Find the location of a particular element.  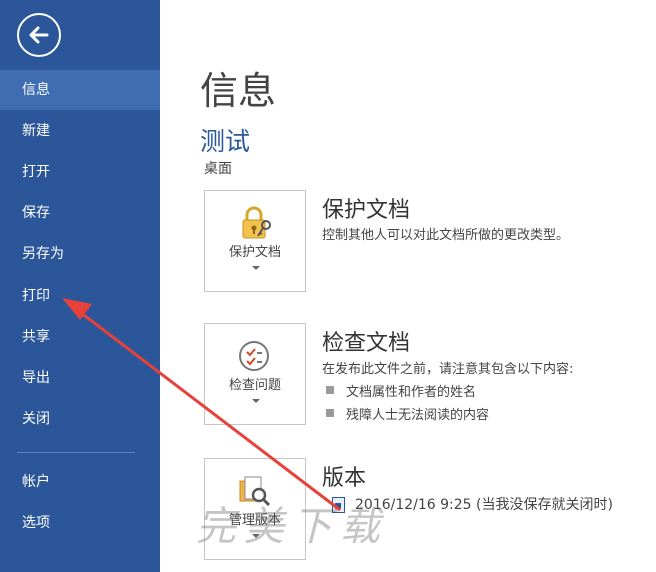

word-document-icon is located at coordinates (338, 505).